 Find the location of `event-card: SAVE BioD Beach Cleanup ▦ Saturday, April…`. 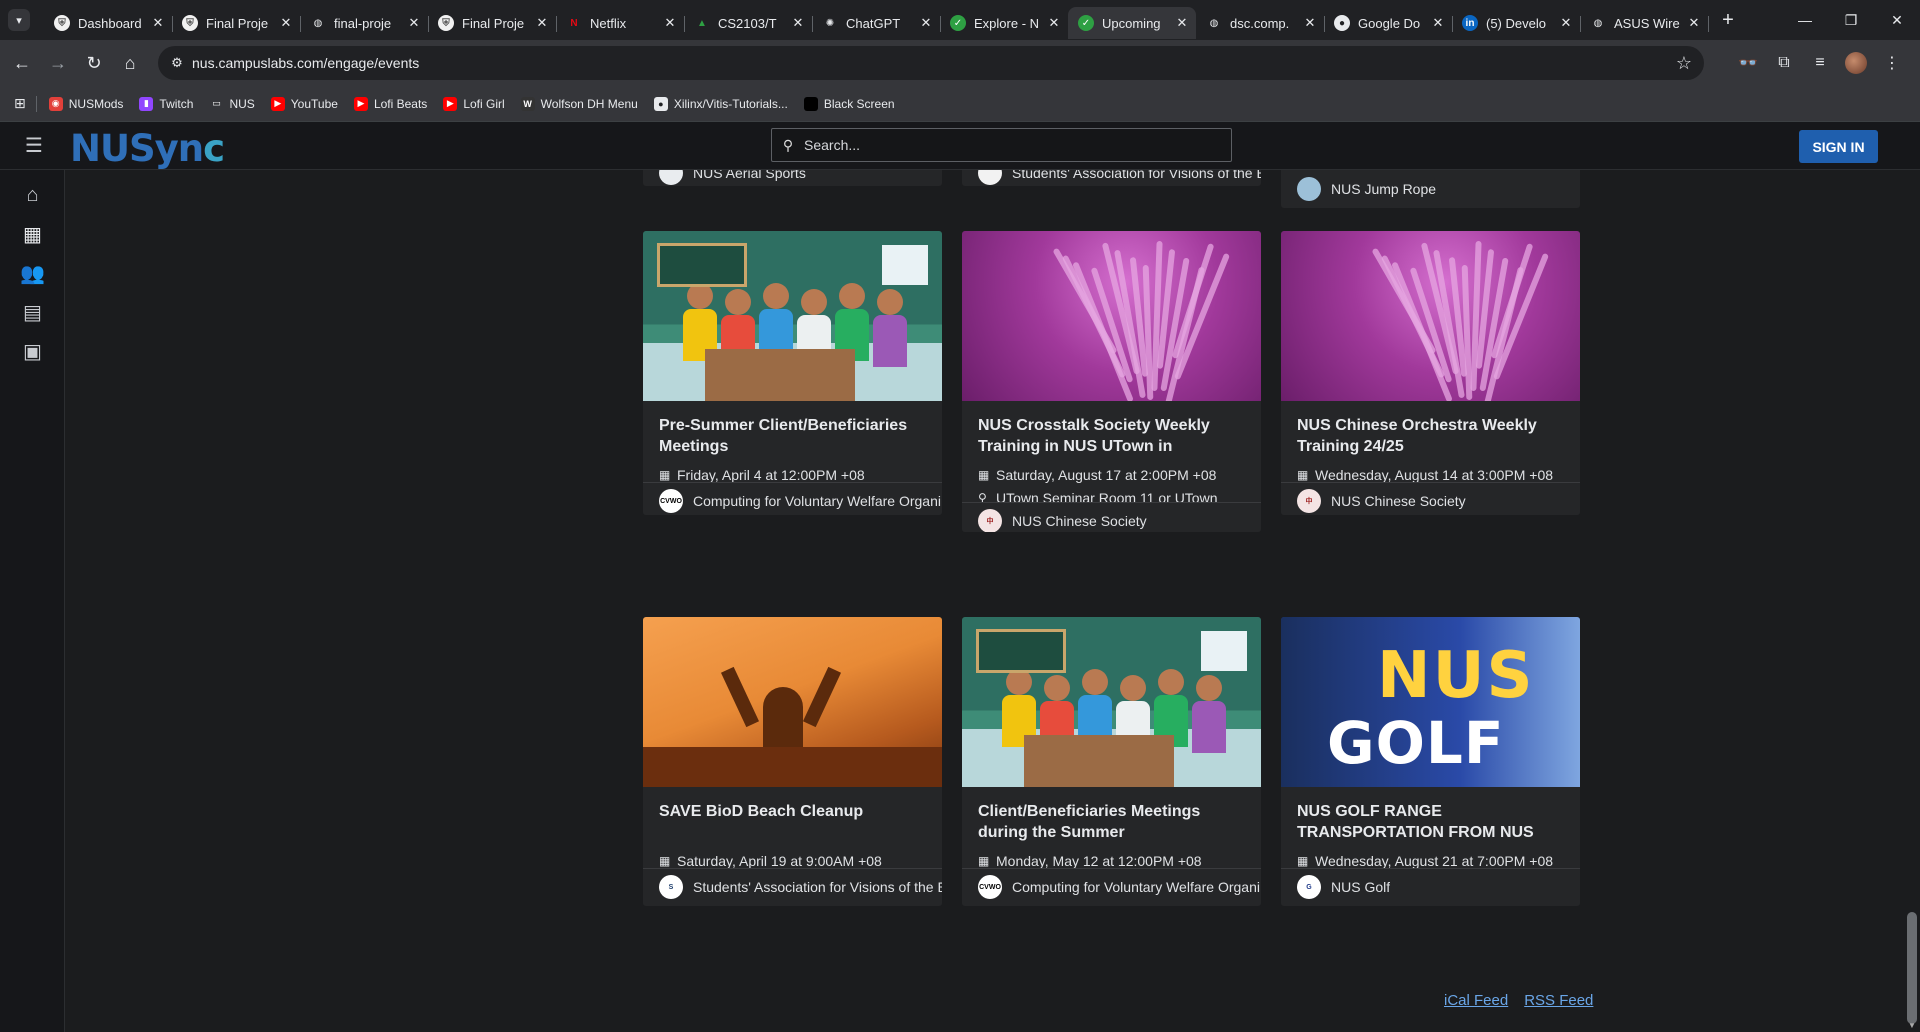

event-card: SAVE BioD Beach Cleanup ▦ Saturday, April… is located at coordinates (792, 761).